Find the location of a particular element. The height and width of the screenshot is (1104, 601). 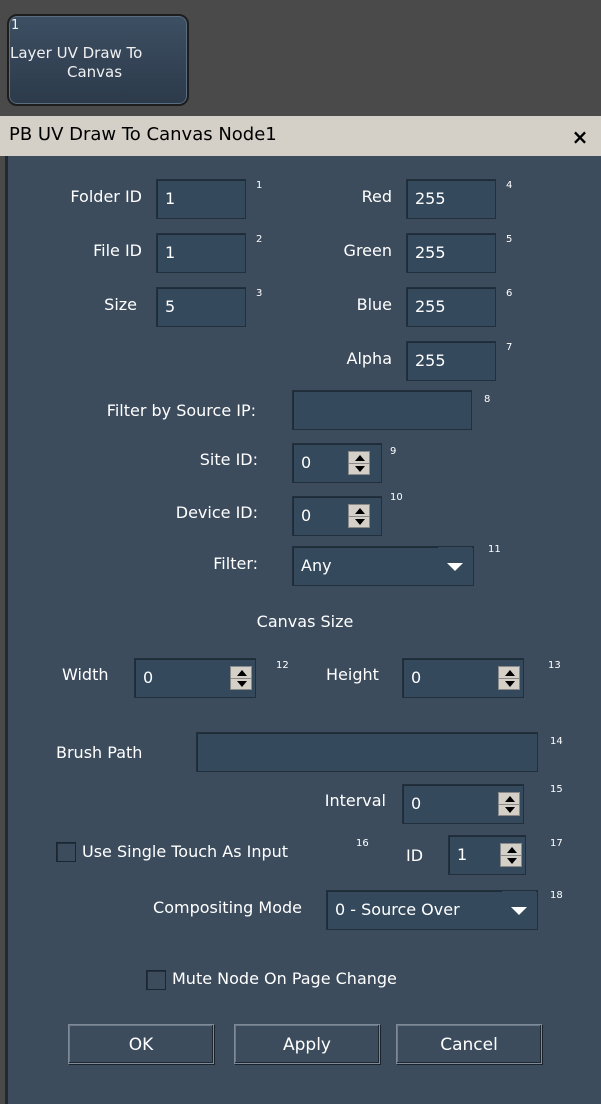

width-index: 12 is located at coordinates (282, 665).